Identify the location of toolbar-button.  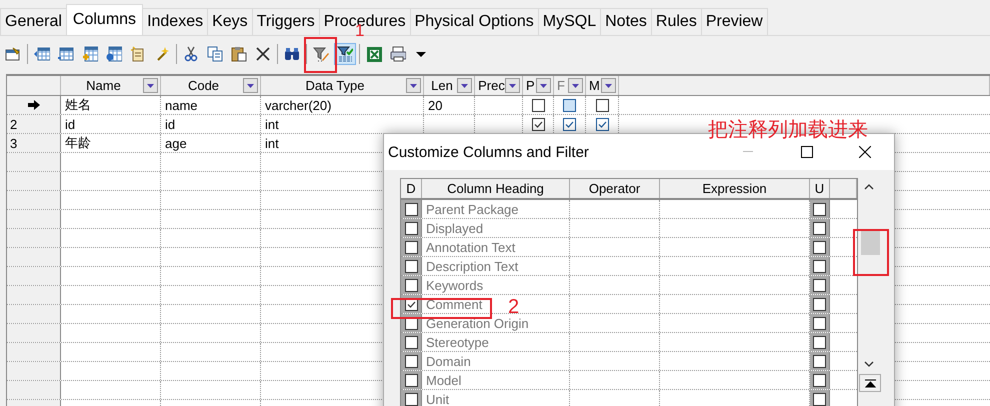
(345, 54).